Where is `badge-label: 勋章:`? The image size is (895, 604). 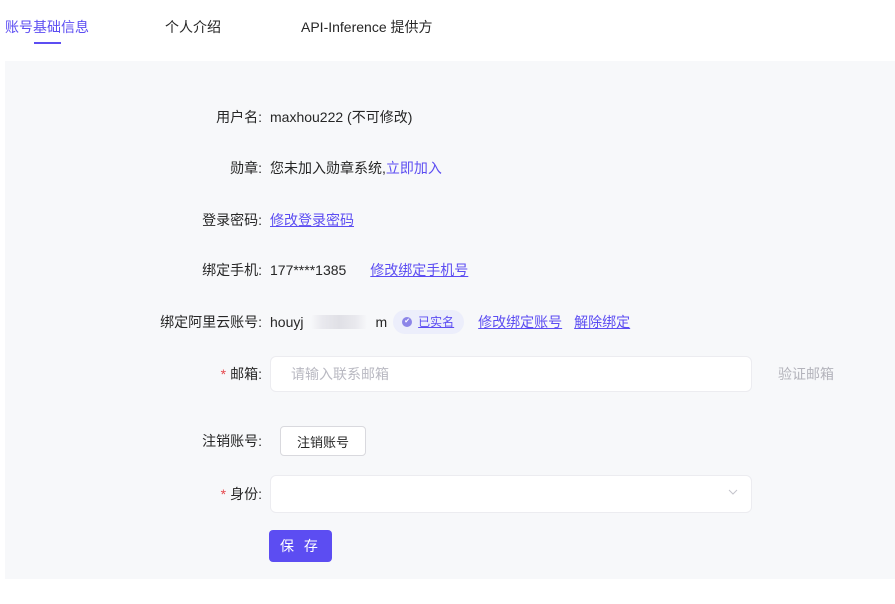 badge-label: 勋章: is located at coordinates (246, 168).